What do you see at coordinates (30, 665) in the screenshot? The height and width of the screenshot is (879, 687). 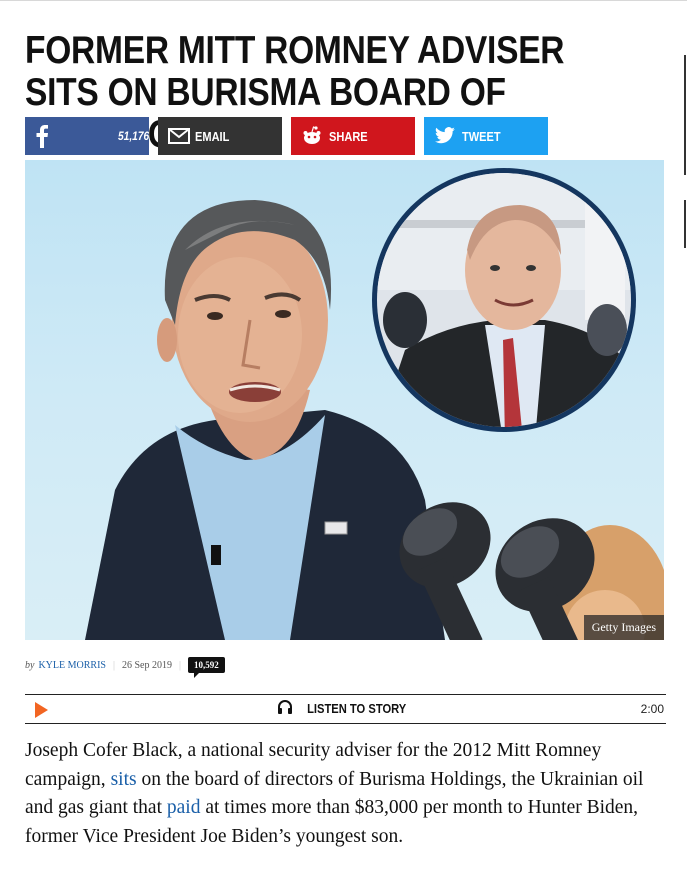 I see `byline-prefix: by` at bounding box center [30, 665].